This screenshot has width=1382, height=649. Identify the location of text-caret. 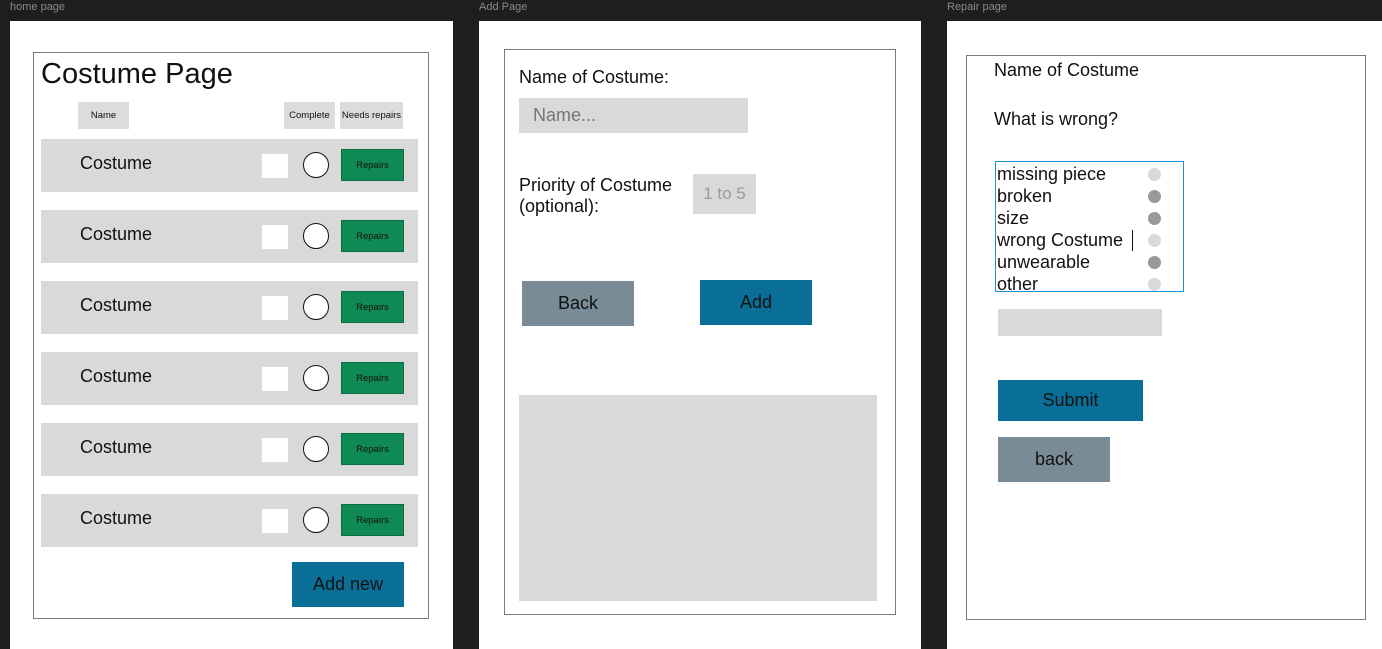
(1132, 240).